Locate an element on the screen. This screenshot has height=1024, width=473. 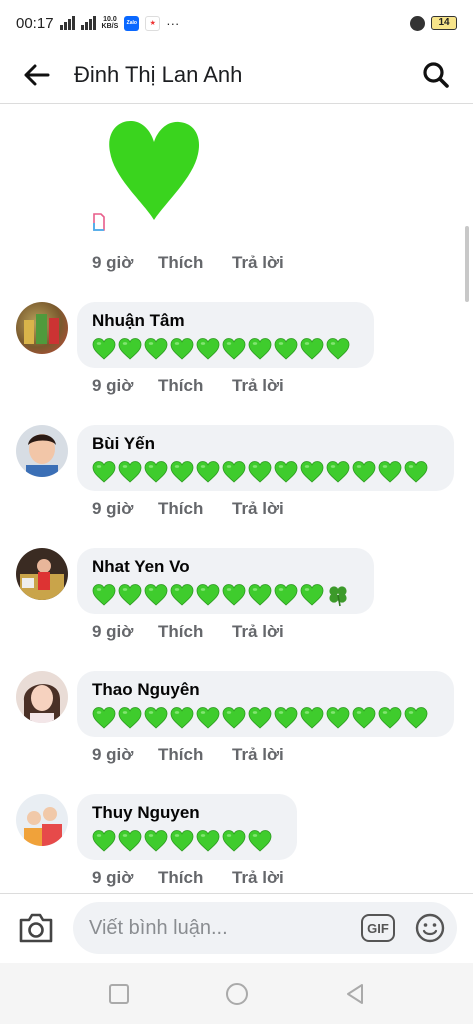
commenter-name: Thuy Nguyen is located at coordinates (187, 813).